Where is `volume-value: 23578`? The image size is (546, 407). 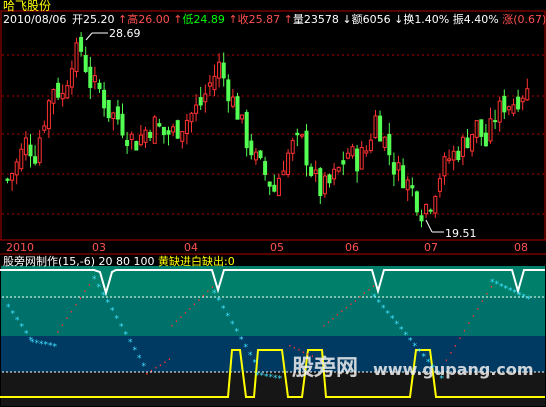 volume-value: 23578 is located at coordinates (321, 19).